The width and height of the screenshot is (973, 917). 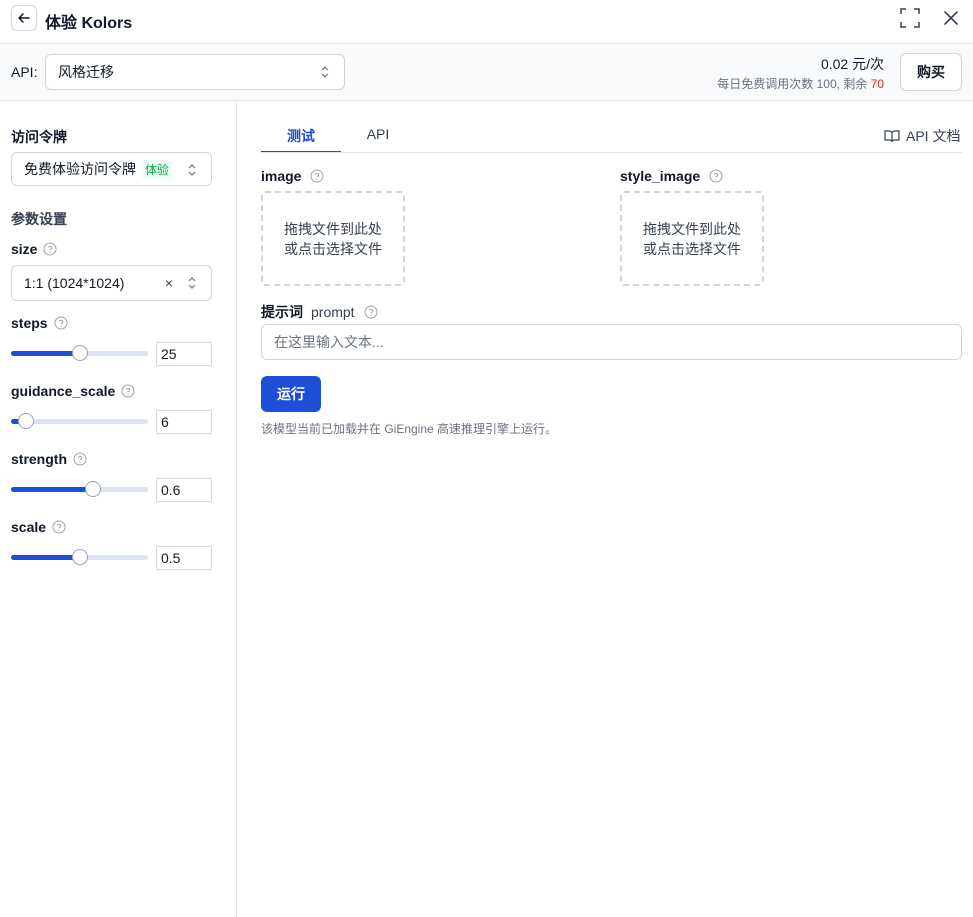 I want to click on param-input-steps: 25, so click(x=184, y=354).